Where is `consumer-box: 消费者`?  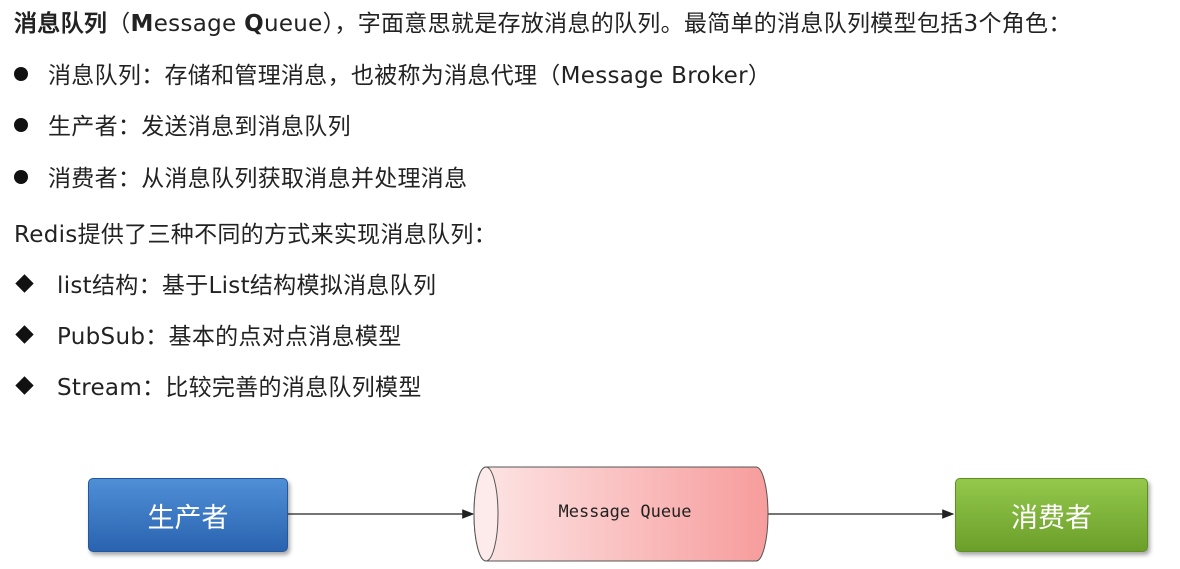 consumer-box: 消费者 is located at coordinates (1051, 515).